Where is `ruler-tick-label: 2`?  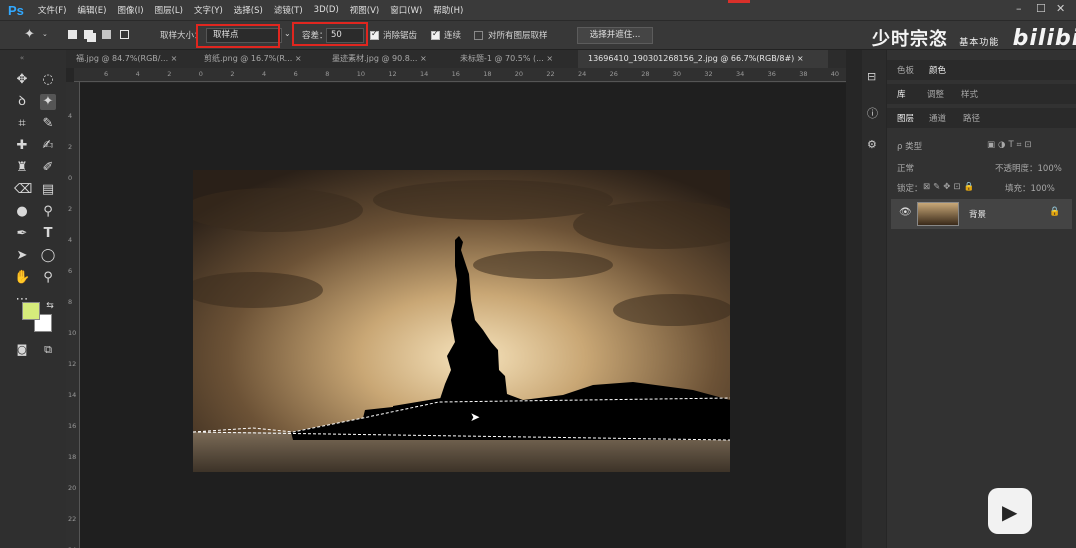
ruler-tick-label: 2 is located at coordinates (70, 209).